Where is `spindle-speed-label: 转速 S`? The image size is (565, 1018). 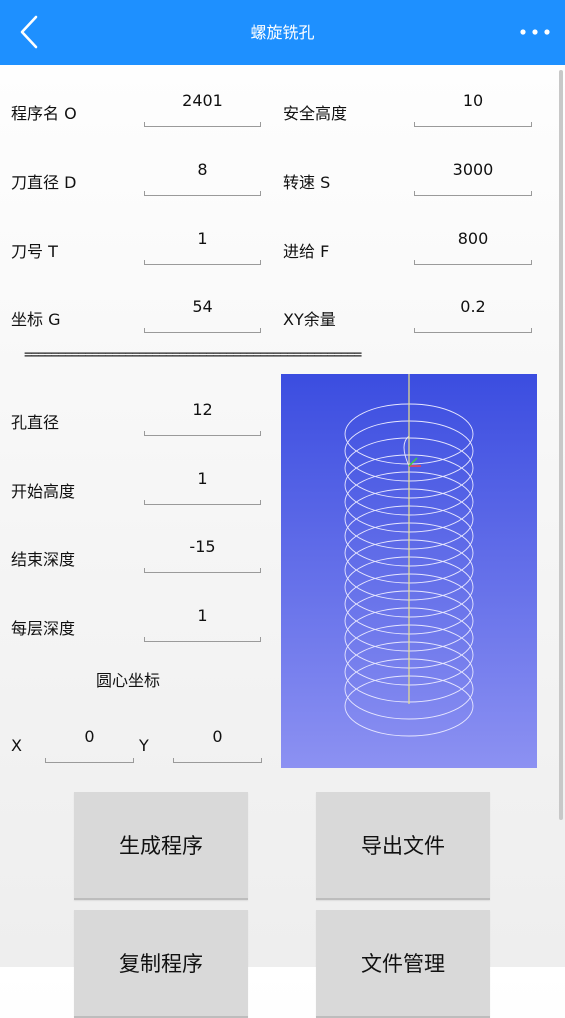 spindle-speed-label: 转速 S is located at coordinates (307, 182).